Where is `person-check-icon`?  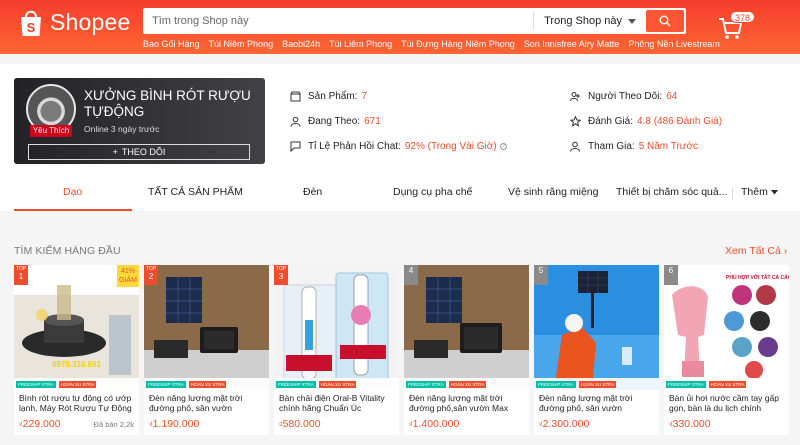
person-check-icon is located at coordinates (575, 146).